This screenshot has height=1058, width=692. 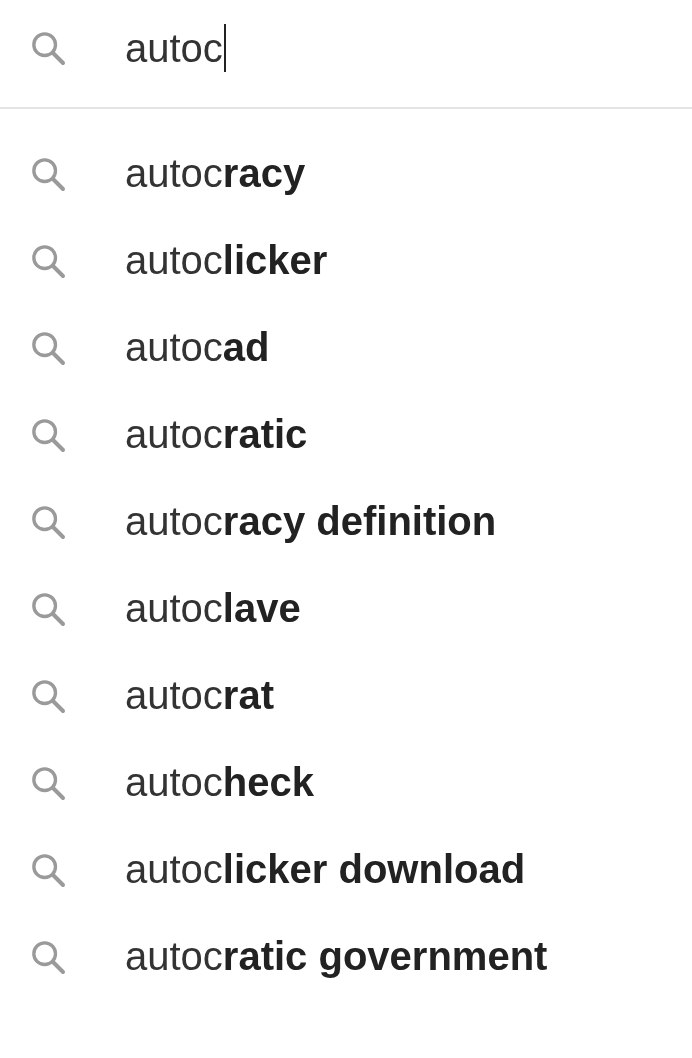 What do you see at coordinates (197, 347) in the screenshot?
I see `suggestion-item: autocad` at bounding box center [197, 347].